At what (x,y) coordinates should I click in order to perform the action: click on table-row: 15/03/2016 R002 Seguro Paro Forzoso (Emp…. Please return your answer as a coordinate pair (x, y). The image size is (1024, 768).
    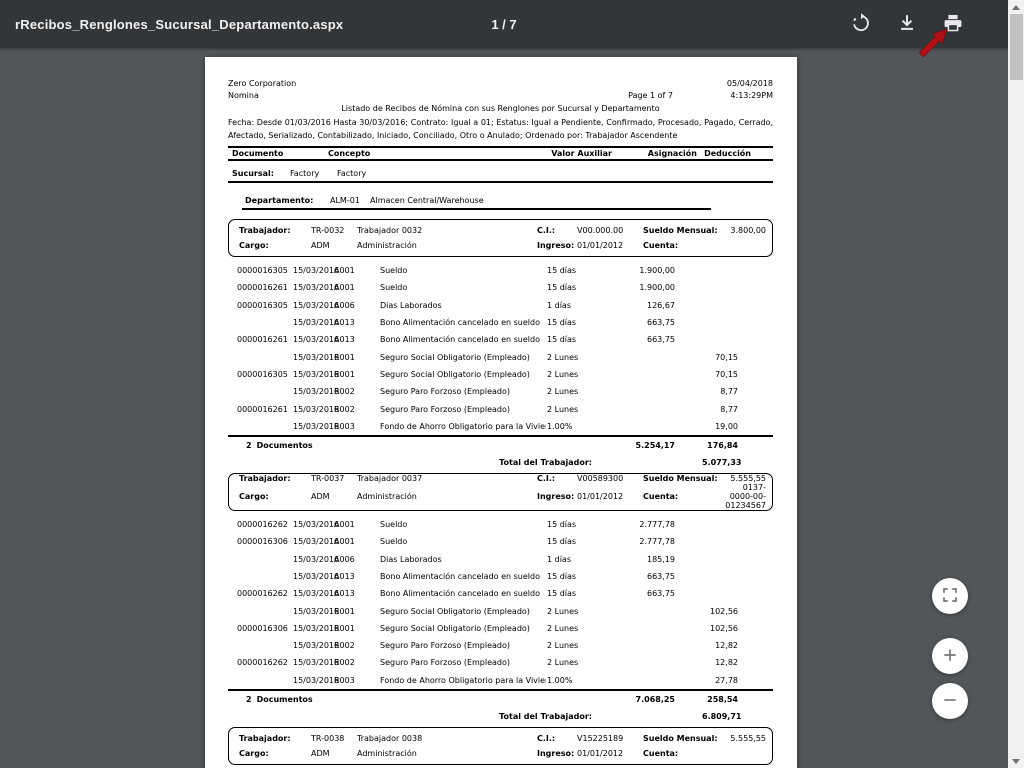
    Looking at the image, I should click on (500, 391).